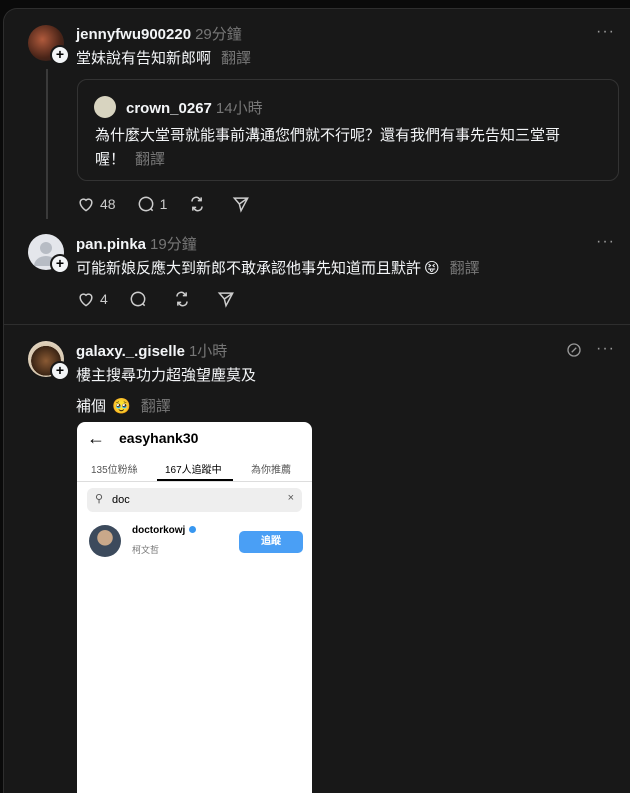  I want to click on comment-button, so click(140, 299).